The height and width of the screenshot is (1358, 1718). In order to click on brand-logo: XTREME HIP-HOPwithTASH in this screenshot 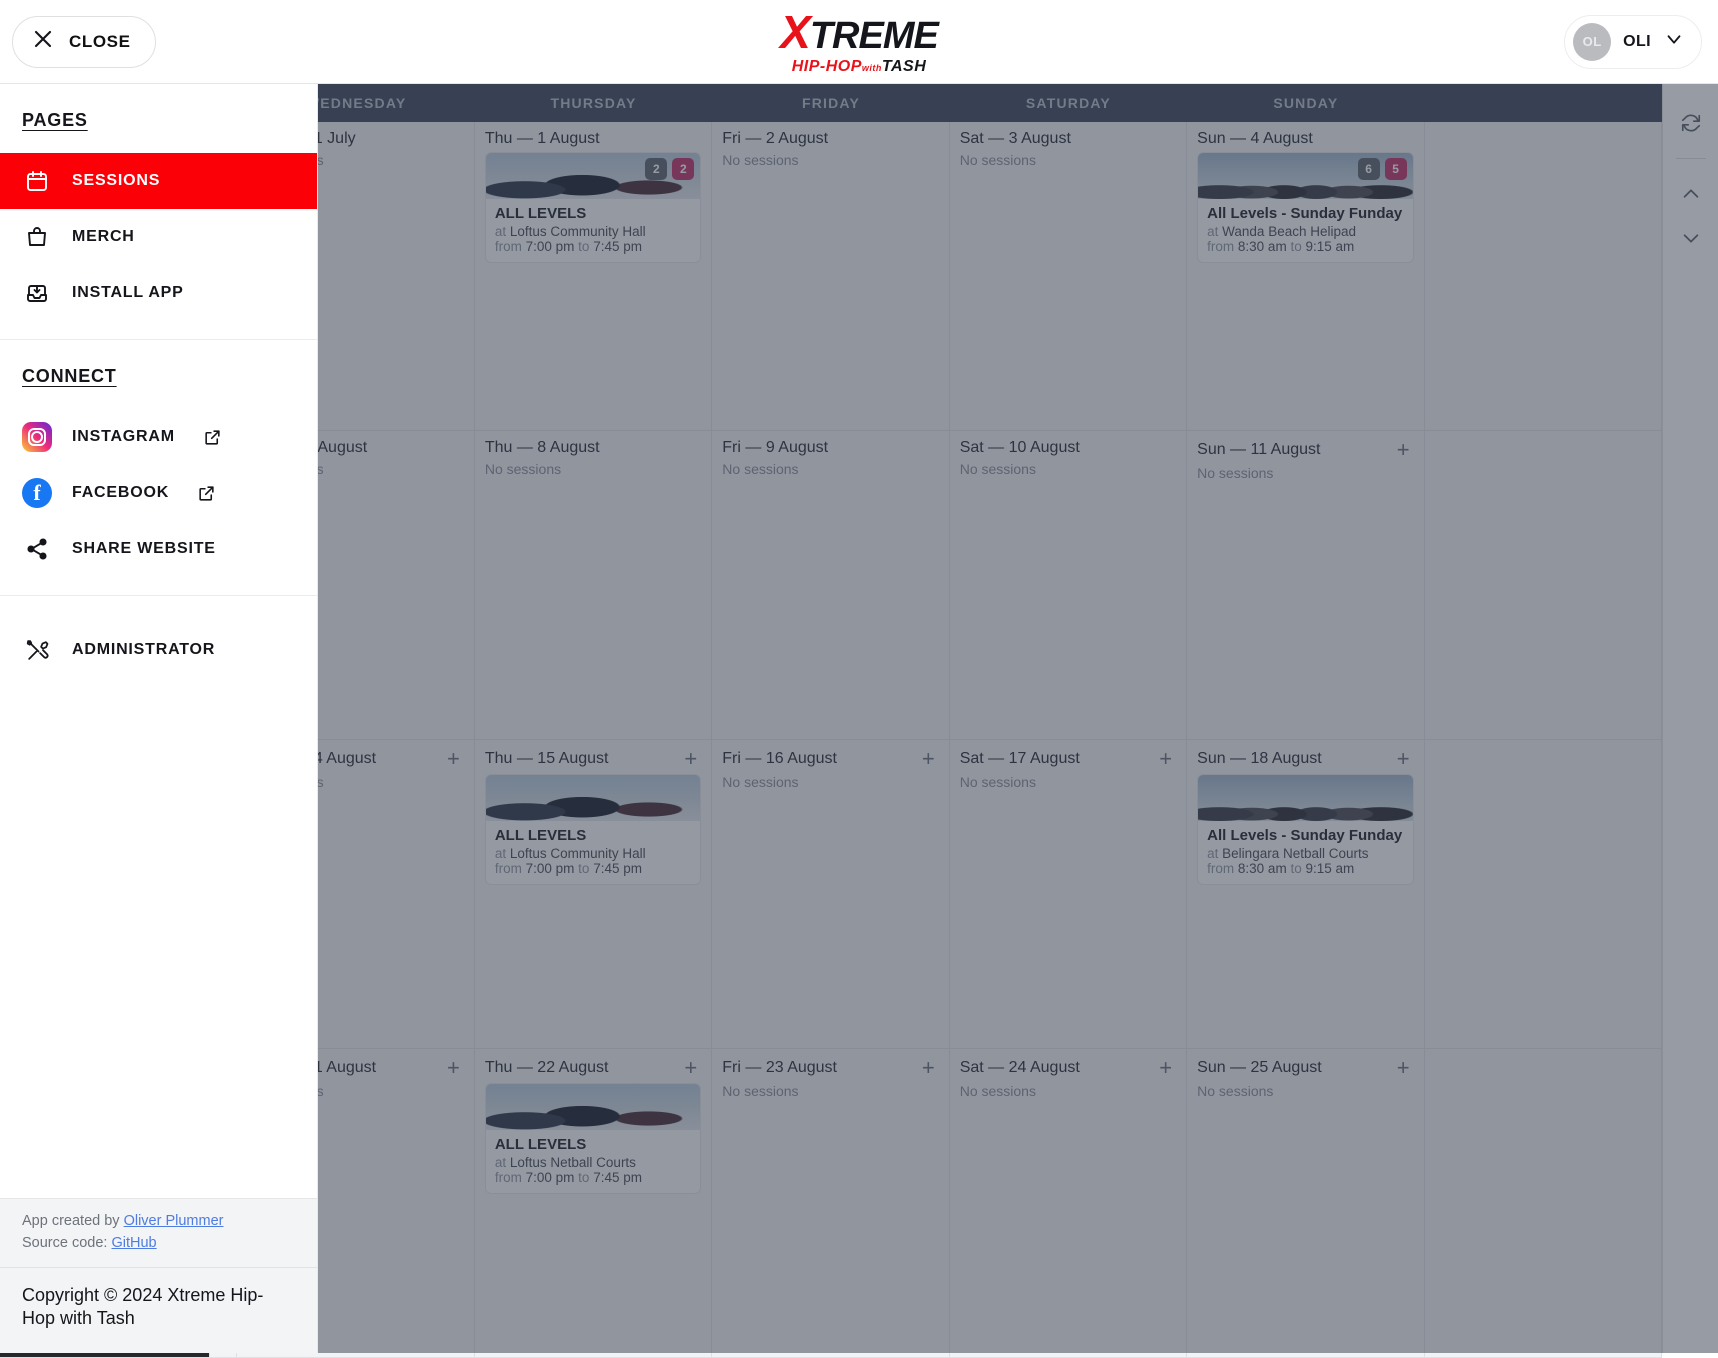, I will do `click(859, 42)`.